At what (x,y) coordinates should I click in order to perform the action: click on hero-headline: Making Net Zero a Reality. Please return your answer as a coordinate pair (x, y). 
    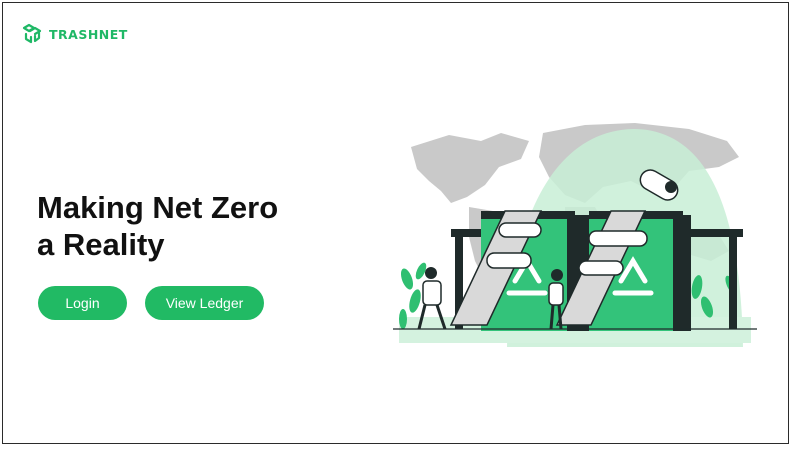
    Looking at the image, I should click on (157, 226).